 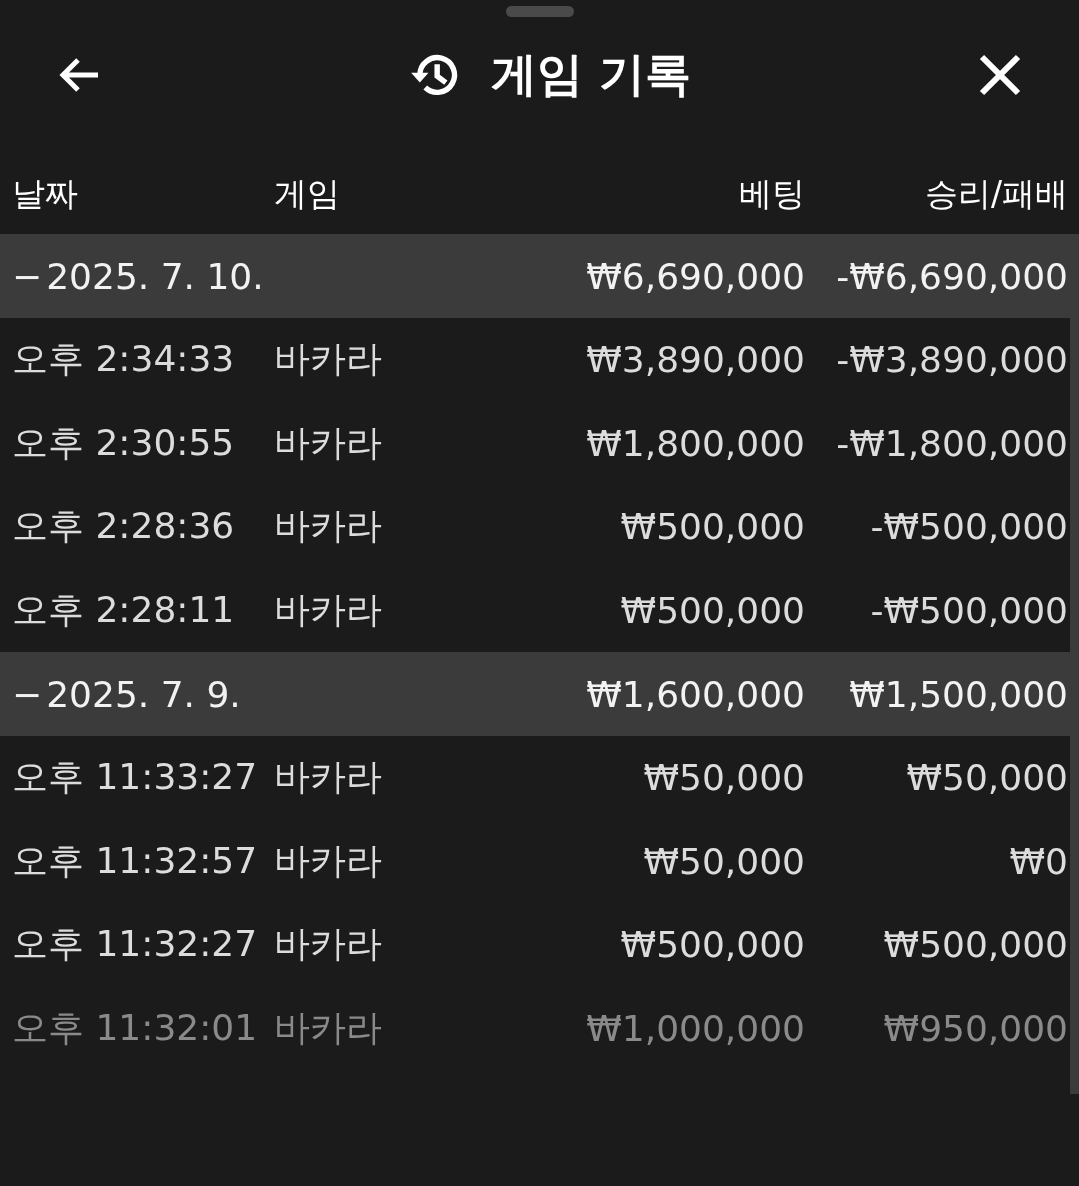 What do you see at coordinates (591, 74) in the screenshot?
I see `sheet-title: 게임 기록` at bounding box center [591, 74].